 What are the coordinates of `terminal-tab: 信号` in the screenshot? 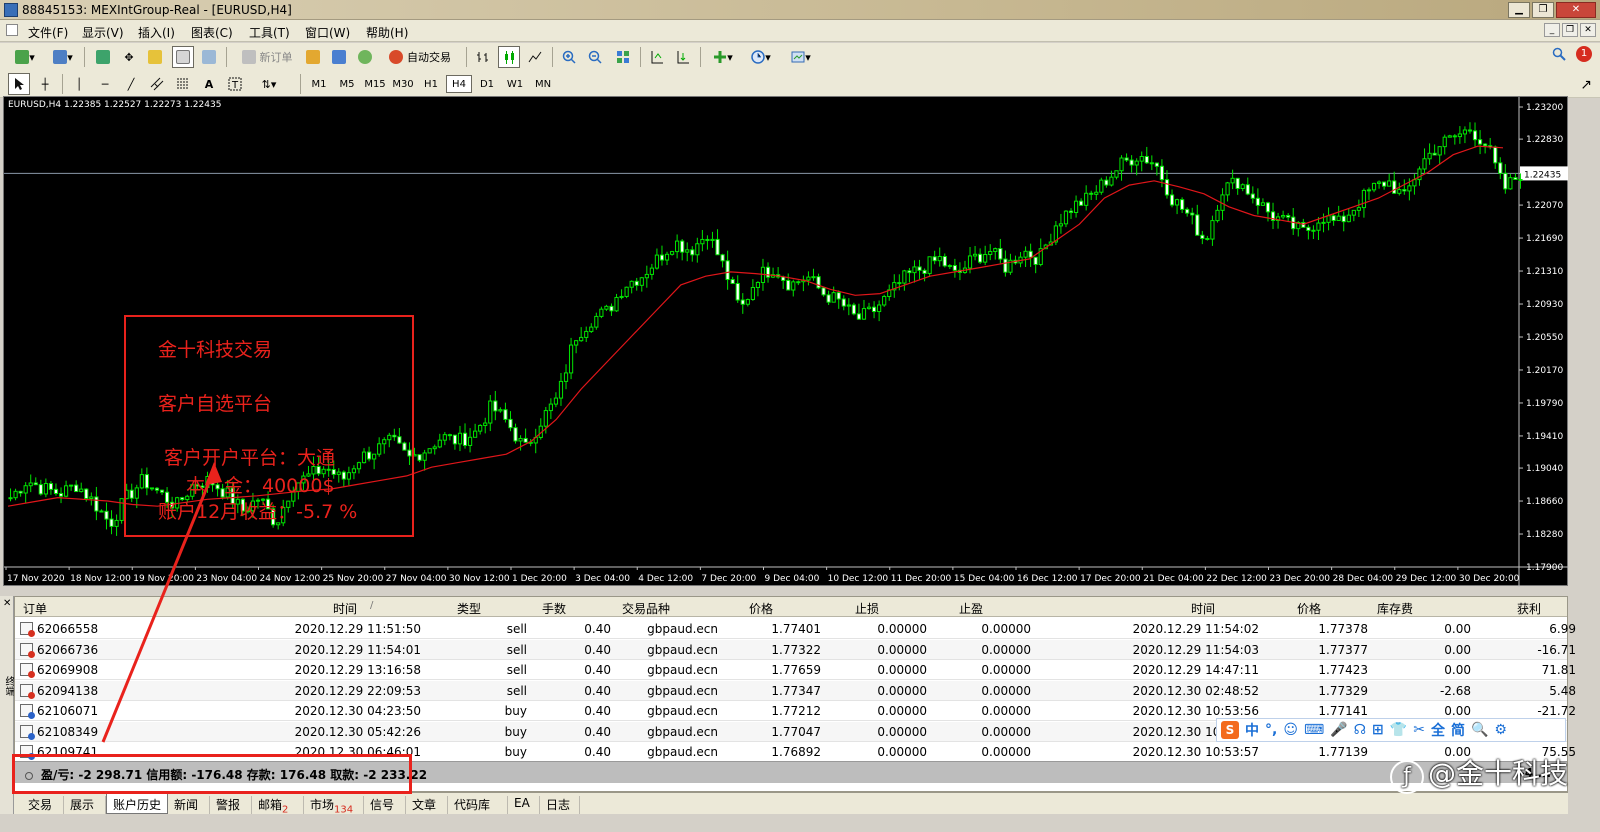 It's located at (385, 805).